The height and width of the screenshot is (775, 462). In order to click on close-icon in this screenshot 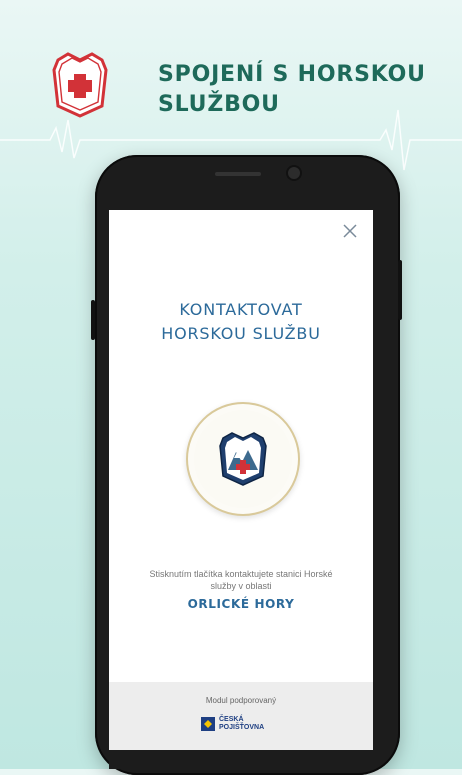, I will do `click(350, 231)`.